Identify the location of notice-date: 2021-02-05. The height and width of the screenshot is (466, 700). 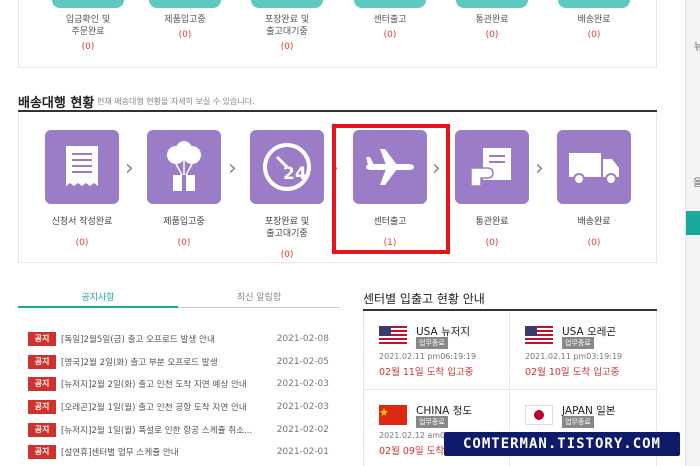
(302, 361).